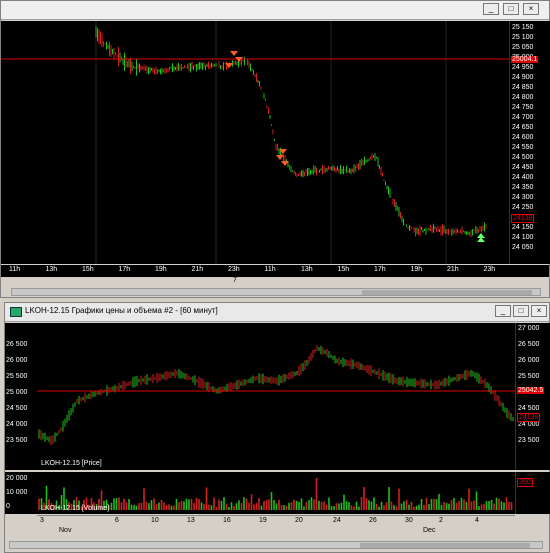 The height and width of the screenshot is (553, 550). I want to click on price-axis-label: 24 000, so click(529, 424).